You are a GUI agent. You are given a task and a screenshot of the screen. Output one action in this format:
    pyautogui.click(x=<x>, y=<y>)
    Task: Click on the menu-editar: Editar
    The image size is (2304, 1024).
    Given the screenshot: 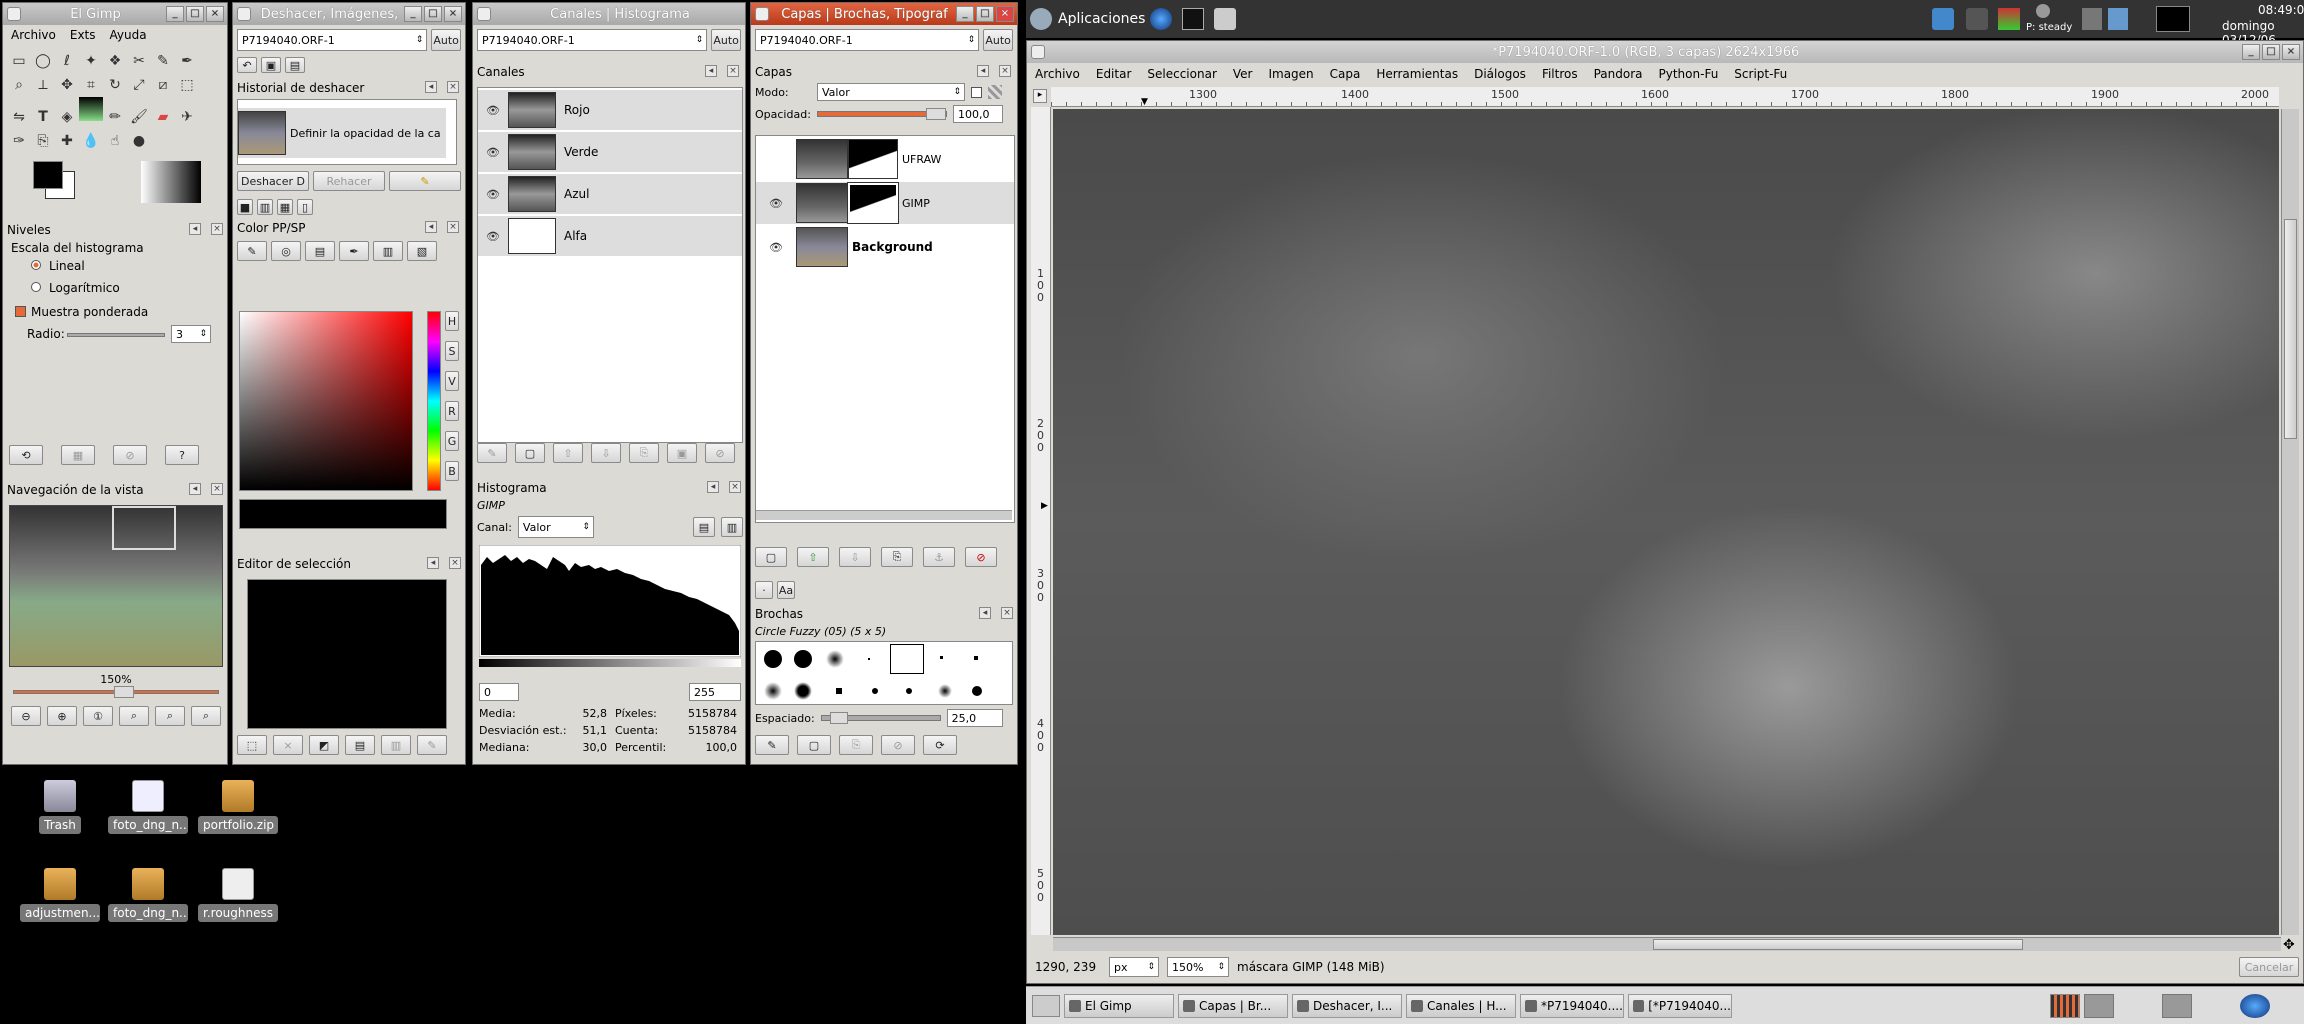 What is the action you would take?
    pyautogui.click(x=1114, y=74)
    